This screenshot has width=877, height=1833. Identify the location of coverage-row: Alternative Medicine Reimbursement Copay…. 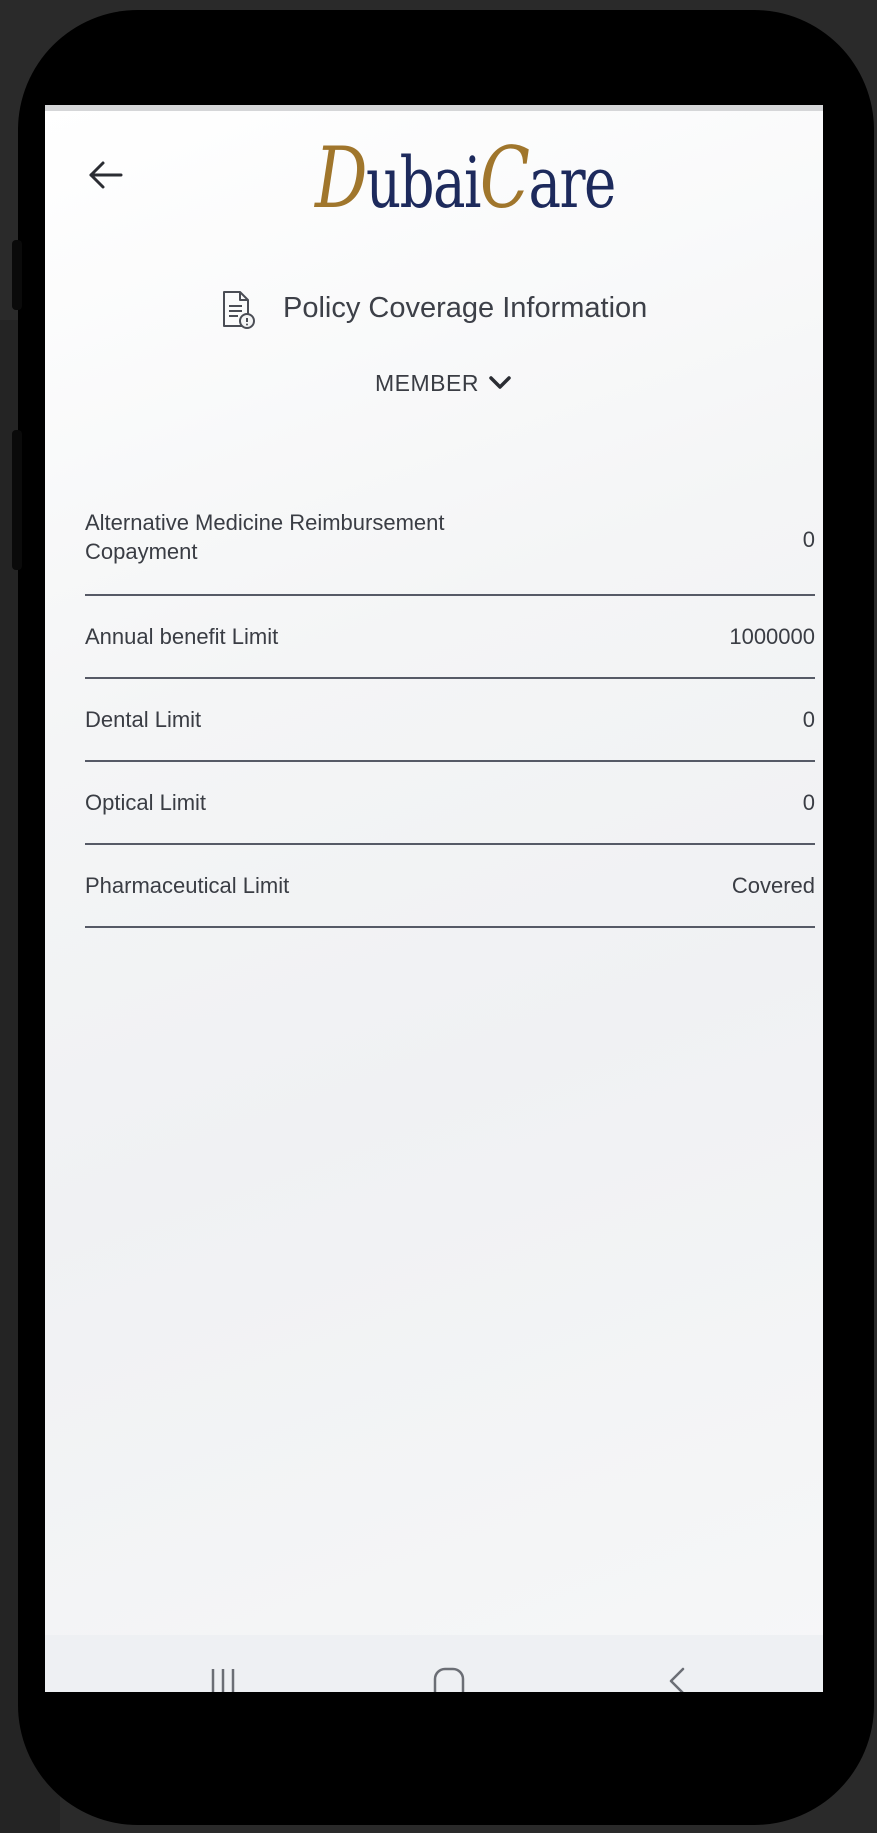
(450, 540).